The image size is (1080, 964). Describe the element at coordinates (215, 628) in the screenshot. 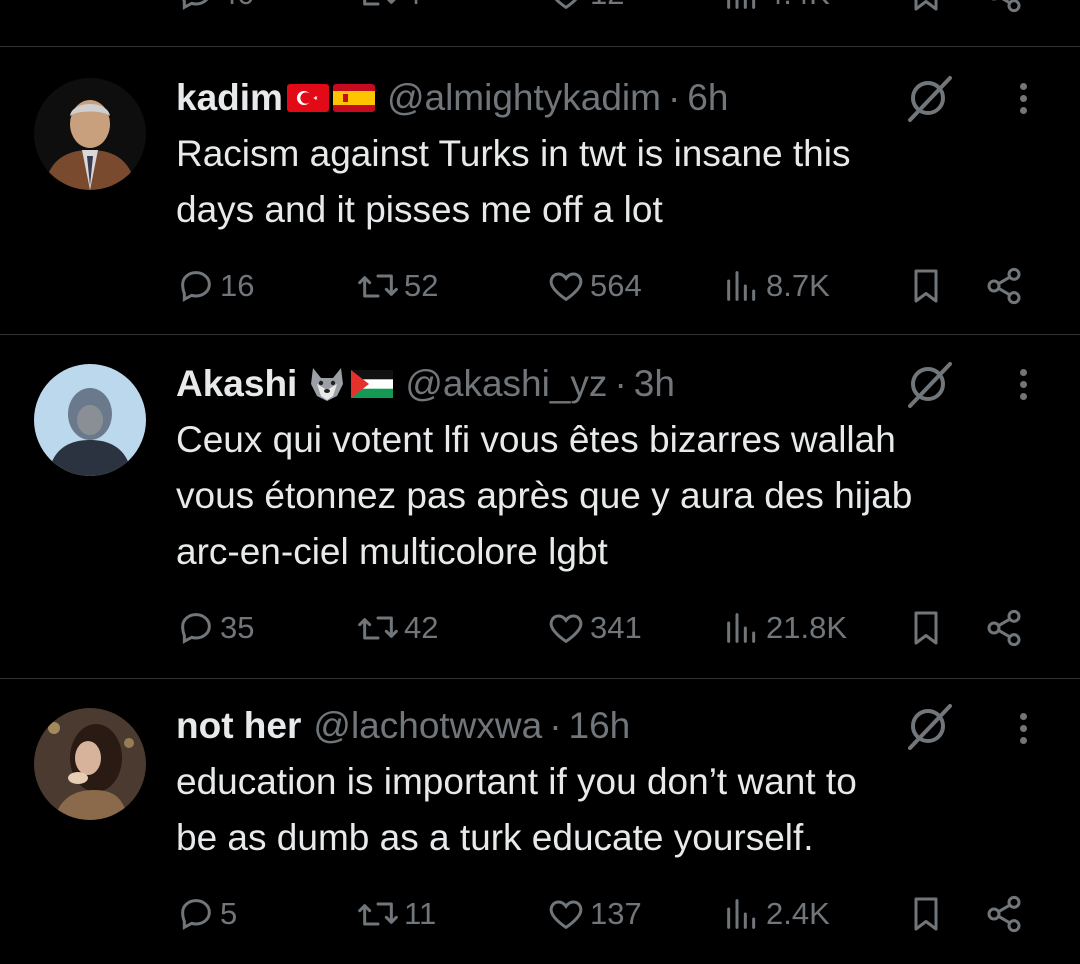

I see `reply-button: 35` at that location.